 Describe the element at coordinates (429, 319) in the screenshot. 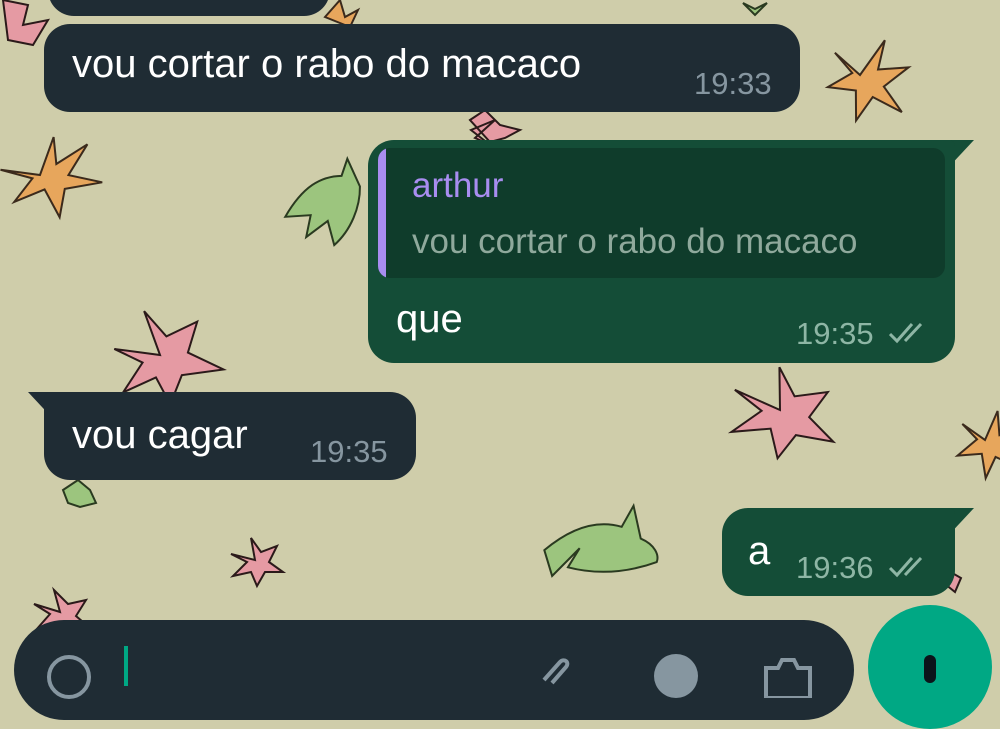

I see `message-text: que` at that location.